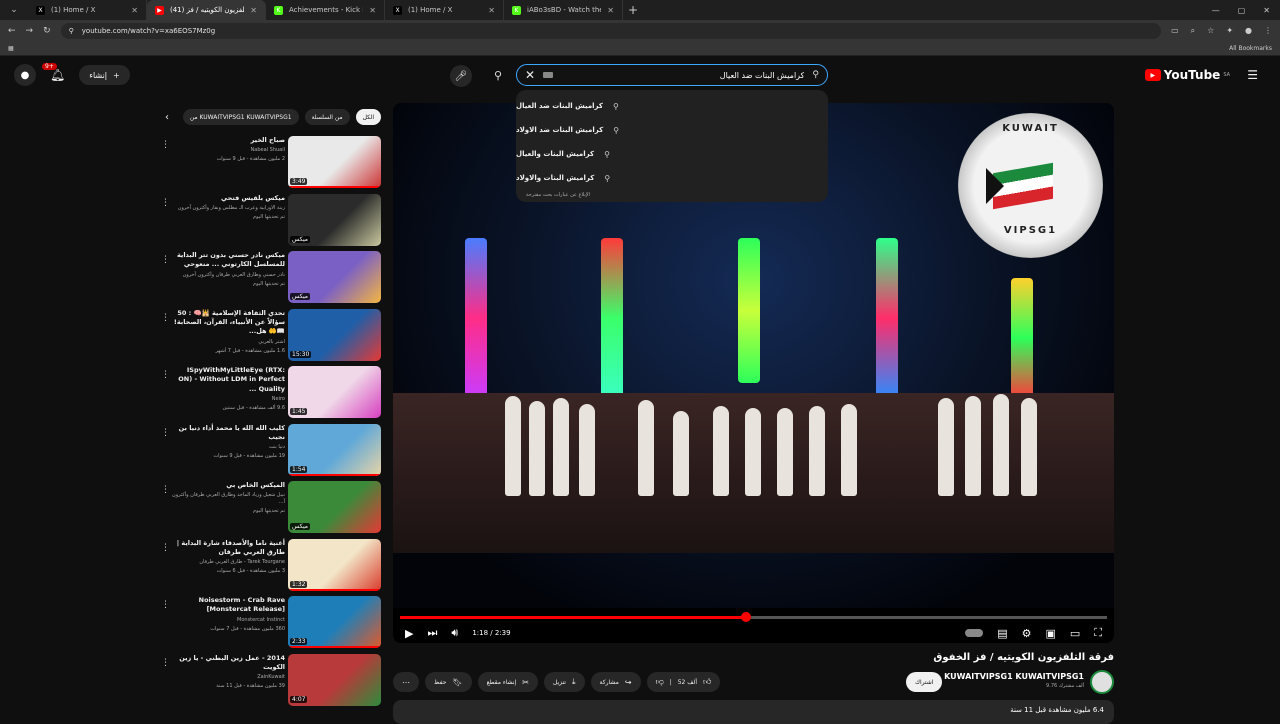 Image resolution: width=1280 pixels, height=724 pixels. I want to click on volume-icon: 🔊︎, so click(454, 633).